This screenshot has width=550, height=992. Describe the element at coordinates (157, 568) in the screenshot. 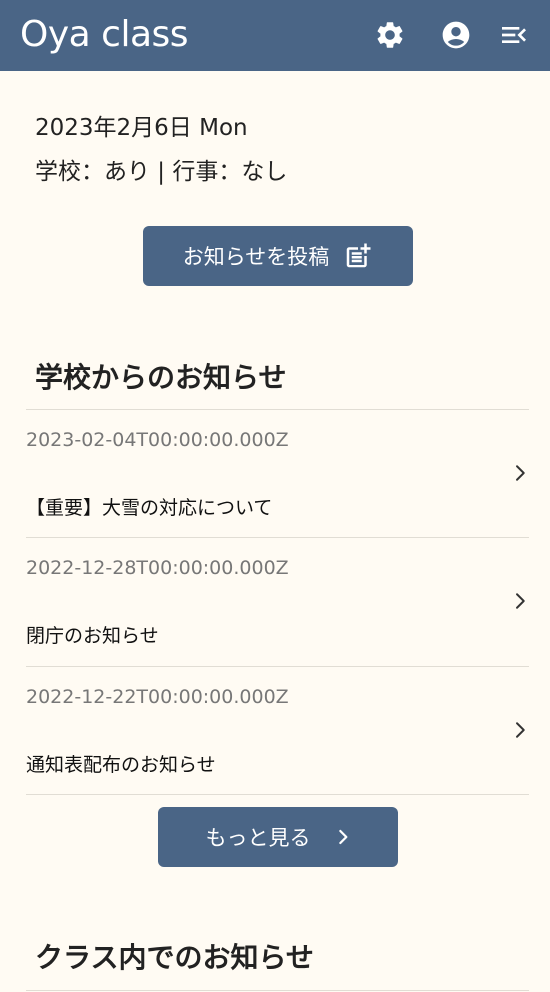

I see `notice-date: 2022-12-28T00:00:00.000Z` at that location.